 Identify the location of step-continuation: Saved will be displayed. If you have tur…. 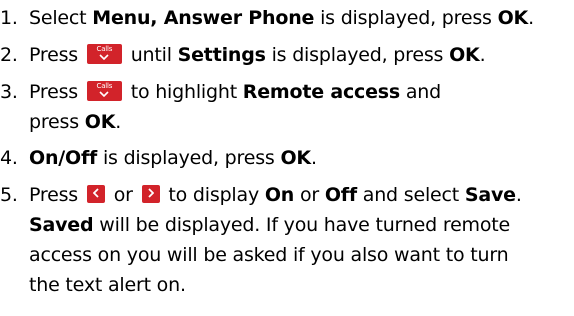
(287, 225).